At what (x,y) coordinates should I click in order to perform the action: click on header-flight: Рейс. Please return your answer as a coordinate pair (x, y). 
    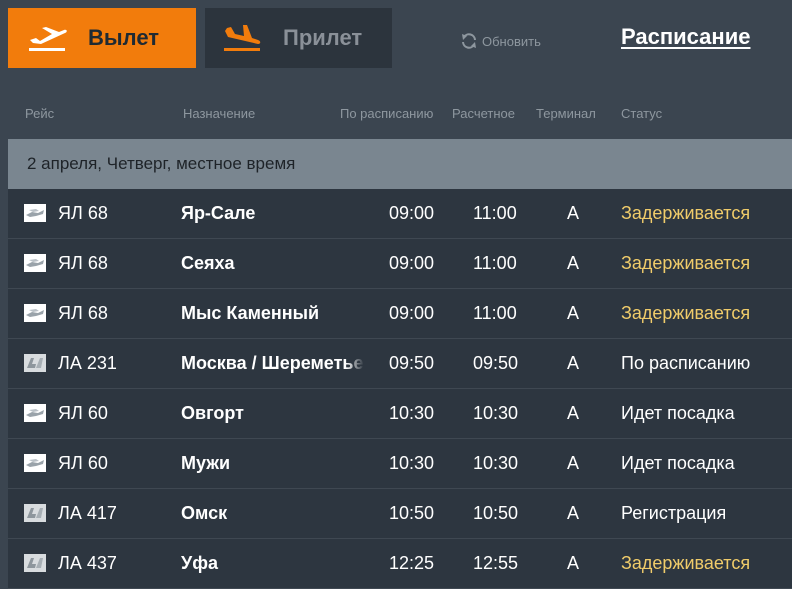
    Looking at the image, I should click on (40, 113).